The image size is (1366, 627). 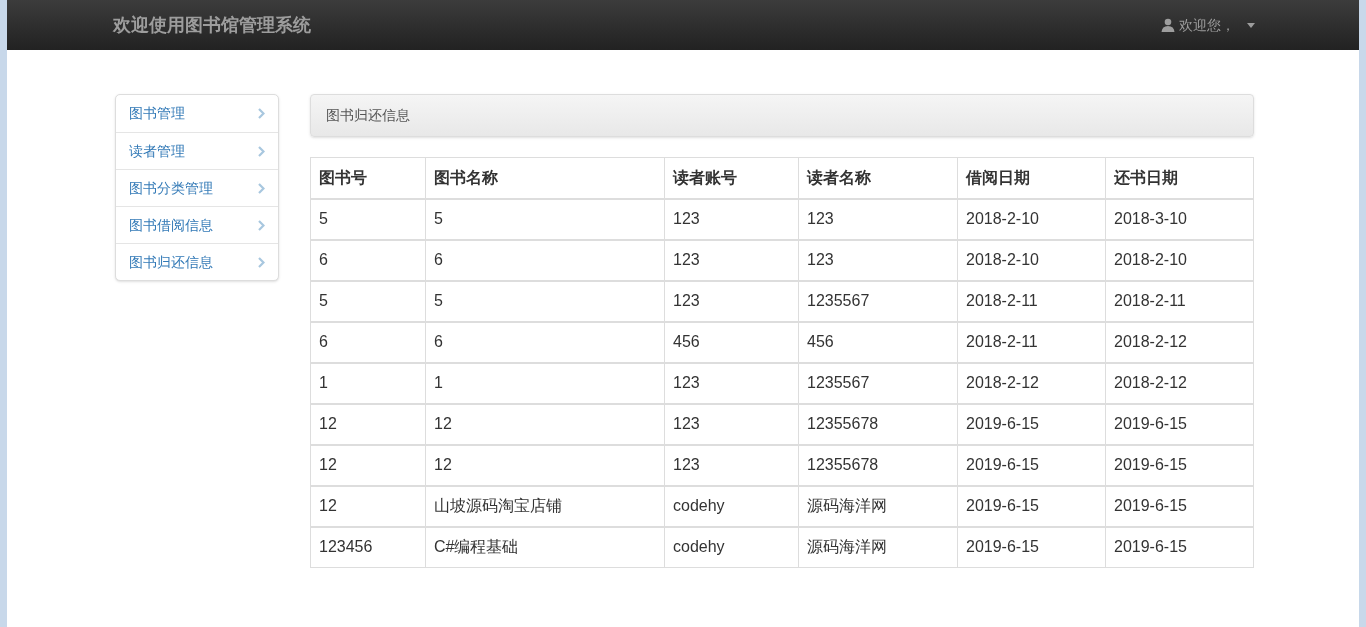 I want to click on caret-icon, so click(x=1251, y=25).